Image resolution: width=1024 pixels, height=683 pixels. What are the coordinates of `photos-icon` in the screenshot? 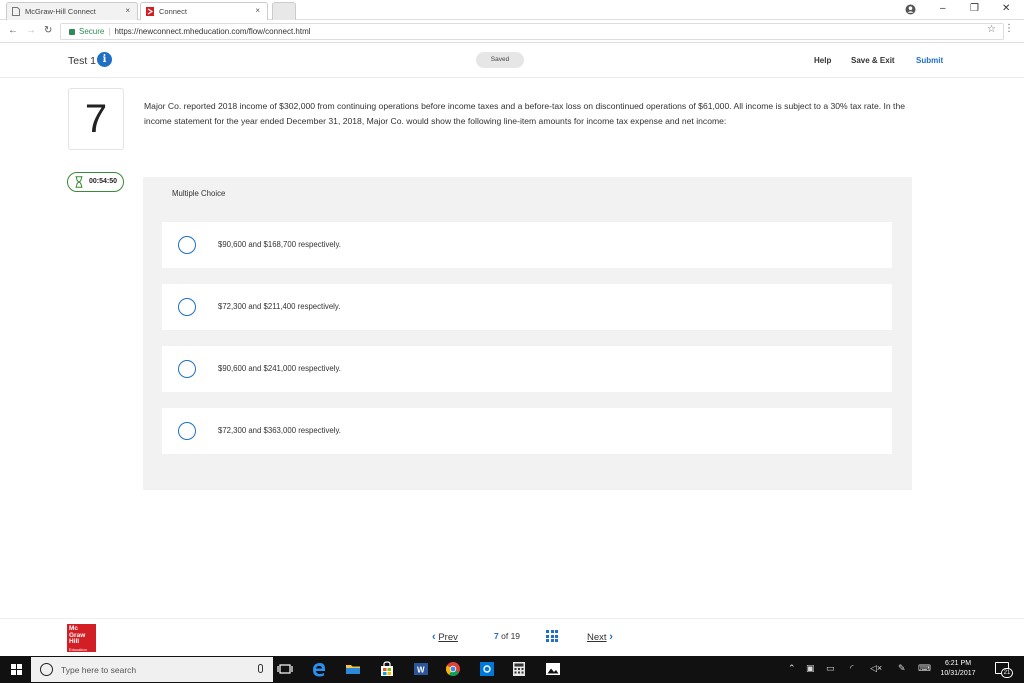 It's located at (553, 669).